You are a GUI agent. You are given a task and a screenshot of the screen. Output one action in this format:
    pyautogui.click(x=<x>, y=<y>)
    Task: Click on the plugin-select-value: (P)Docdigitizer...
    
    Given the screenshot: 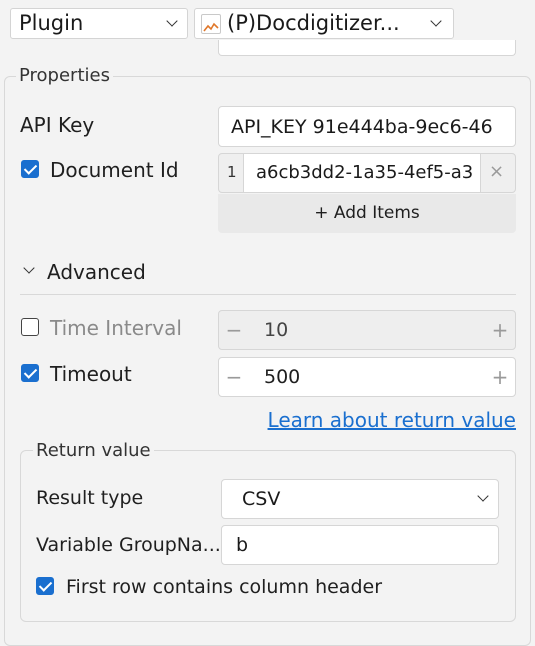 What is the action you would take?
    pyautogui.click(x=313, y=23)
    